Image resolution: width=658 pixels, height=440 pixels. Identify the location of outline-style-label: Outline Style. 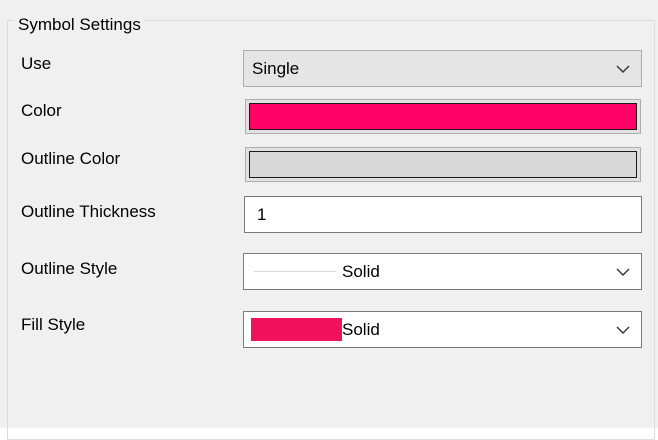
(69, 268).